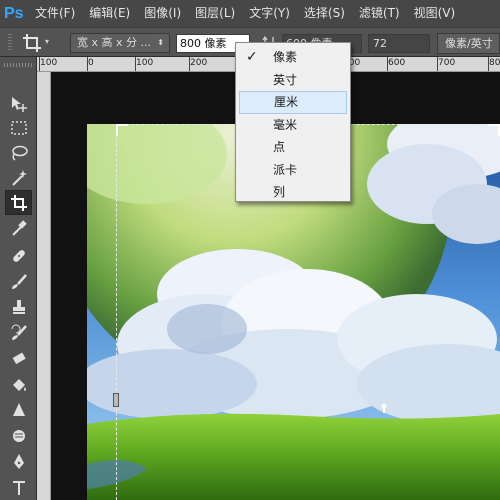 Image resolution: width=500 pixels, height=500 pixels. Describe the element at coordinates (468, 43) in the screenshot. I see `resolution-unit-select: 像素/英寸` at that location.